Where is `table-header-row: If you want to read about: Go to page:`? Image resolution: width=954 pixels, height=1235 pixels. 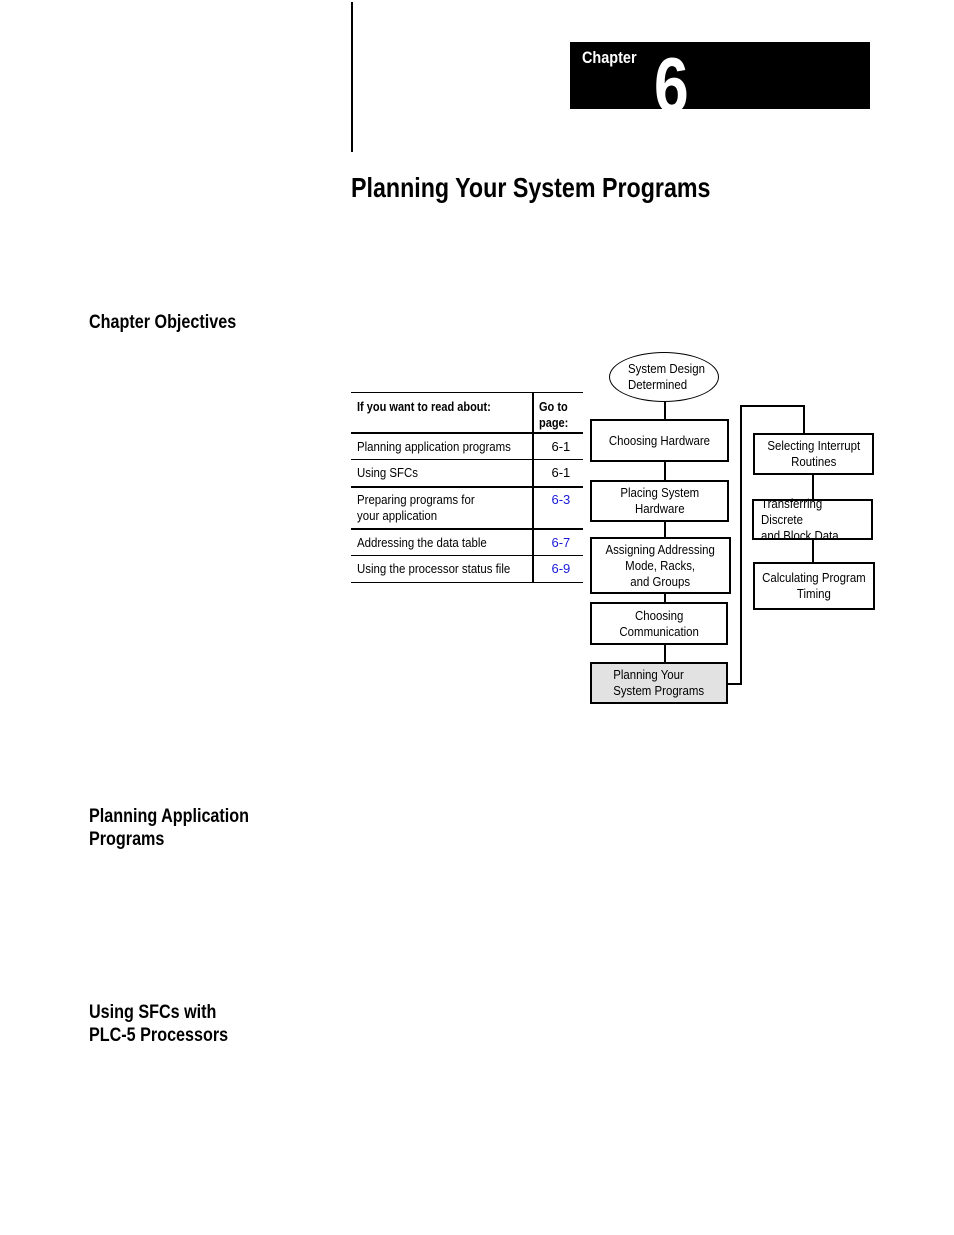
table-header-row: If you want to read about: Go to page: is located at coordinates (467, 412).